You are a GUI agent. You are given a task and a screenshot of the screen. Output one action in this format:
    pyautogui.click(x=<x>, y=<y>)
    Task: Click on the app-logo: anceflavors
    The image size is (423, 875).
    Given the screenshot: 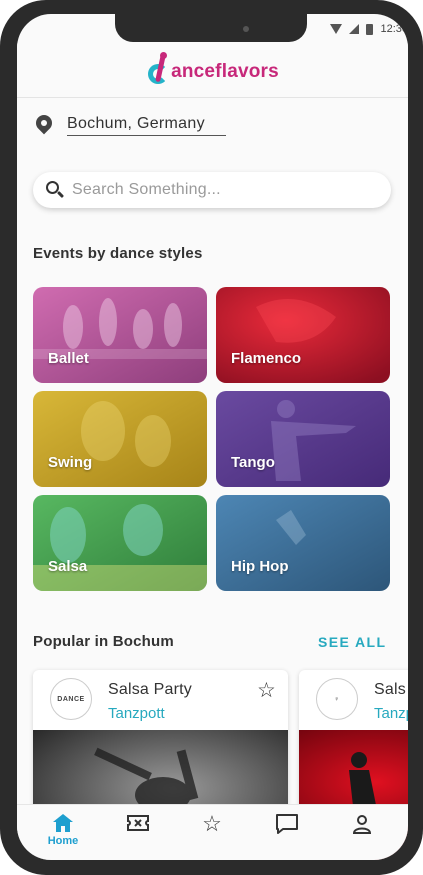 What is the action you would take?
    pyautogui.click(x=212, y=69)
    